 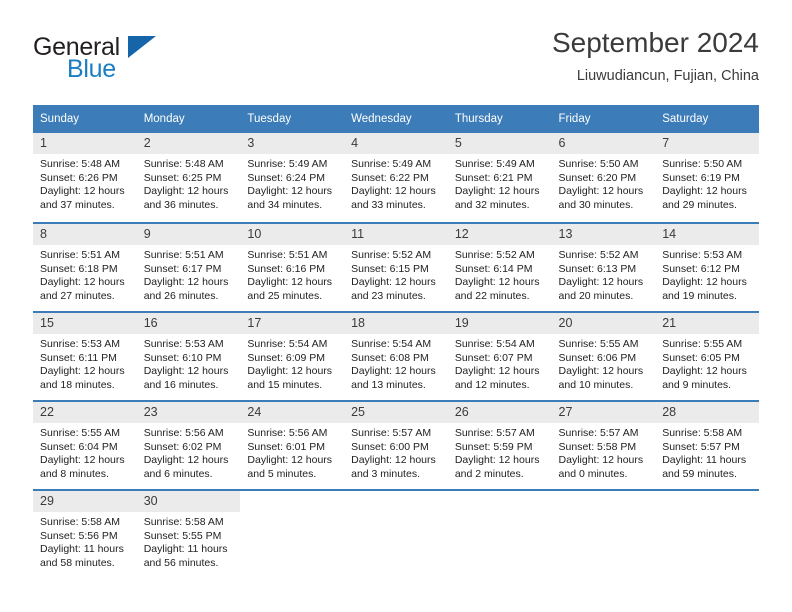 What do you see at coordinates (183, 433) in the screenshot?
I see `sunrise-text: Sunrise: 5:56 AM` at bounding box center [183, 433].